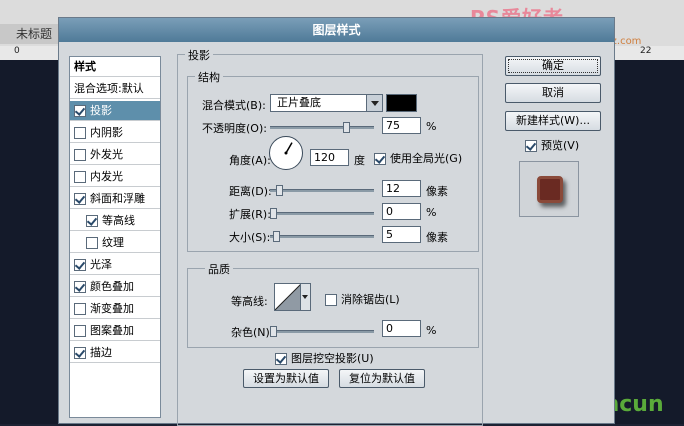 This screenshot has width=684, height=426. What do you see at coordinates (199, 55) in the screenshot?
I see `section-title: 投影` at bounding box center [199, 55].